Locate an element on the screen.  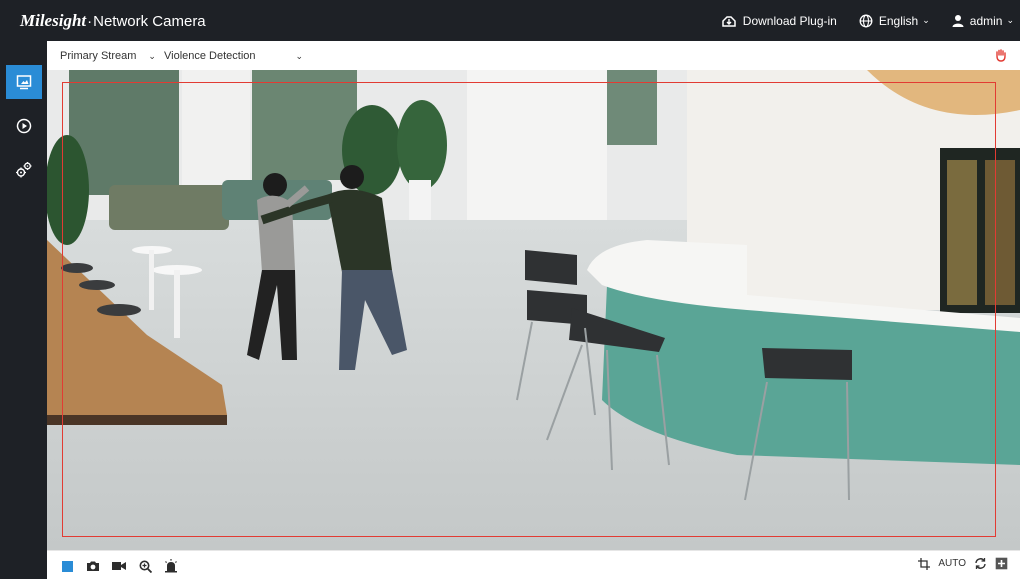
user-menu: admin ⌄ is located at coordinates (983, 21).